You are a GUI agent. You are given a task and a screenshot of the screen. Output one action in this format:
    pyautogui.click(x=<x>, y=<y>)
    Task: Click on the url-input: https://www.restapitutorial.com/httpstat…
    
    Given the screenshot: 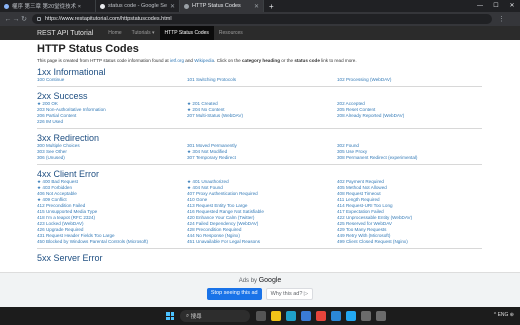 What is the action you would take?
    pyautogui.click(x=262, y=19)
    